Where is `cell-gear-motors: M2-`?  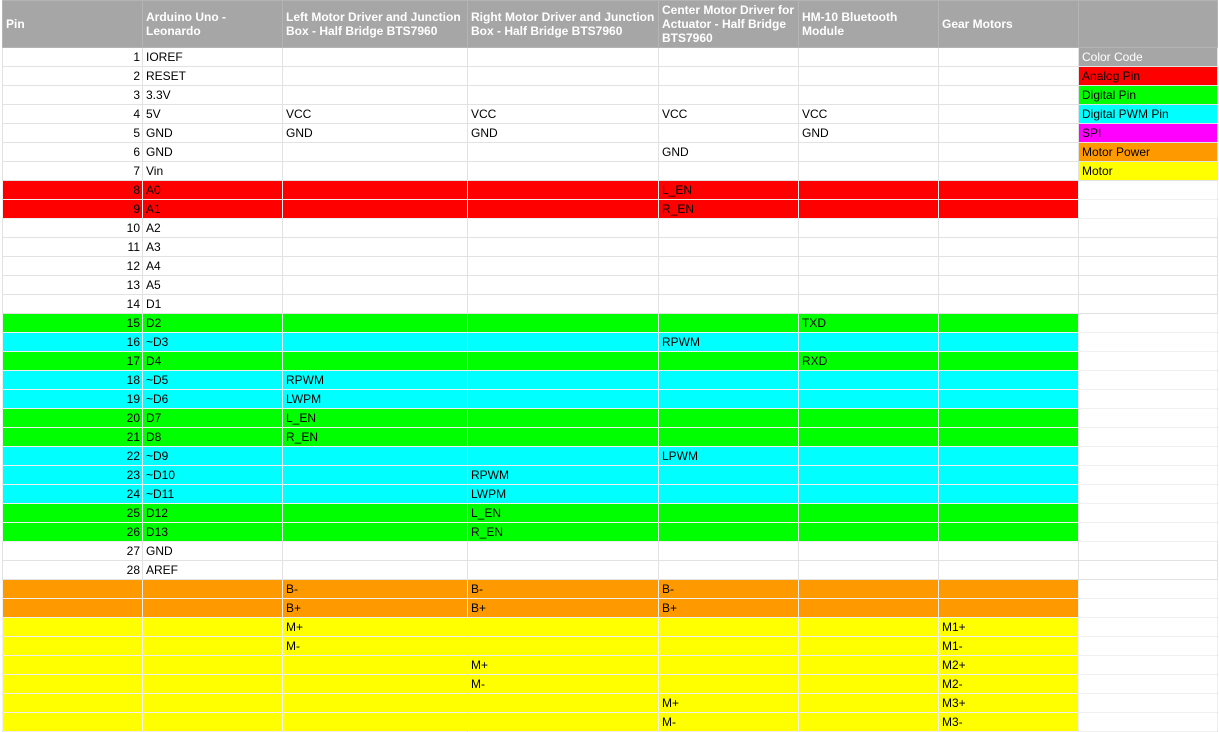
cell-gear-motors: M2- is located at coordinates (1008, 684).